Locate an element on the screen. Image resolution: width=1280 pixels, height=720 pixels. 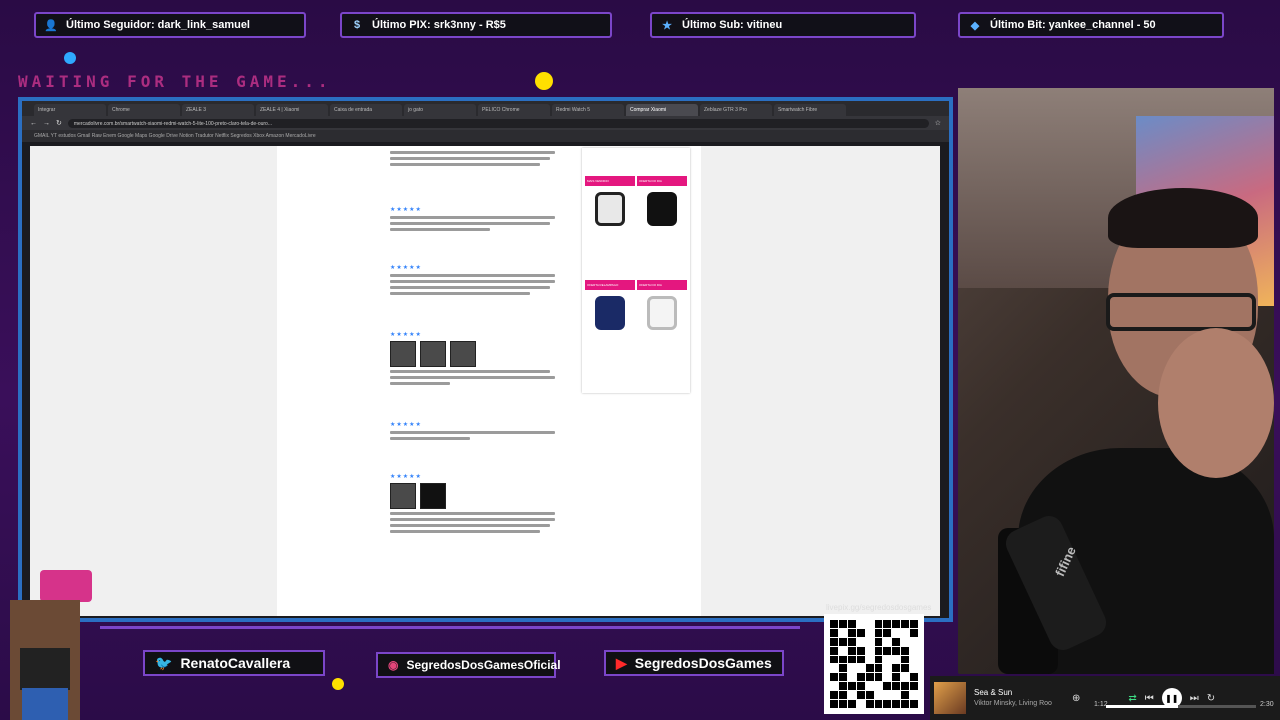
progress-bar is located at coordinates (1181, 706).